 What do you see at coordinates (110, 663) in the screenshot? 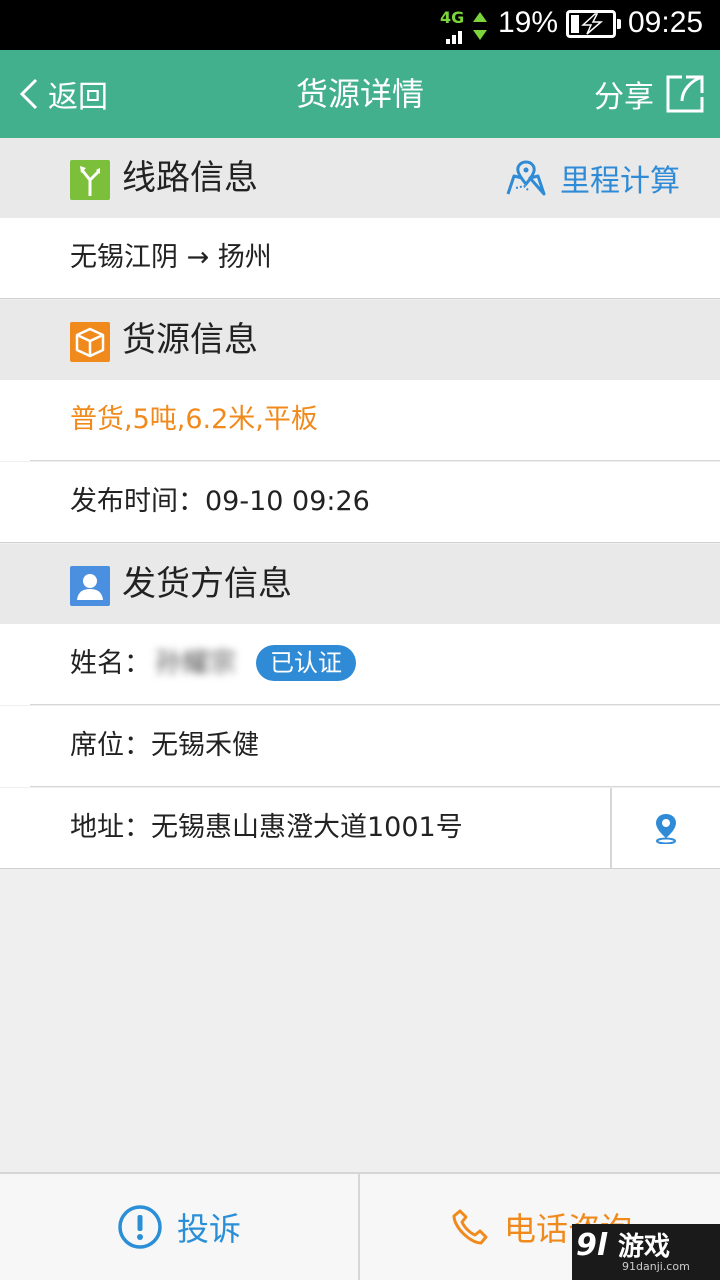
I see `name-label: 姓名：` at bounding box center [110, 663].